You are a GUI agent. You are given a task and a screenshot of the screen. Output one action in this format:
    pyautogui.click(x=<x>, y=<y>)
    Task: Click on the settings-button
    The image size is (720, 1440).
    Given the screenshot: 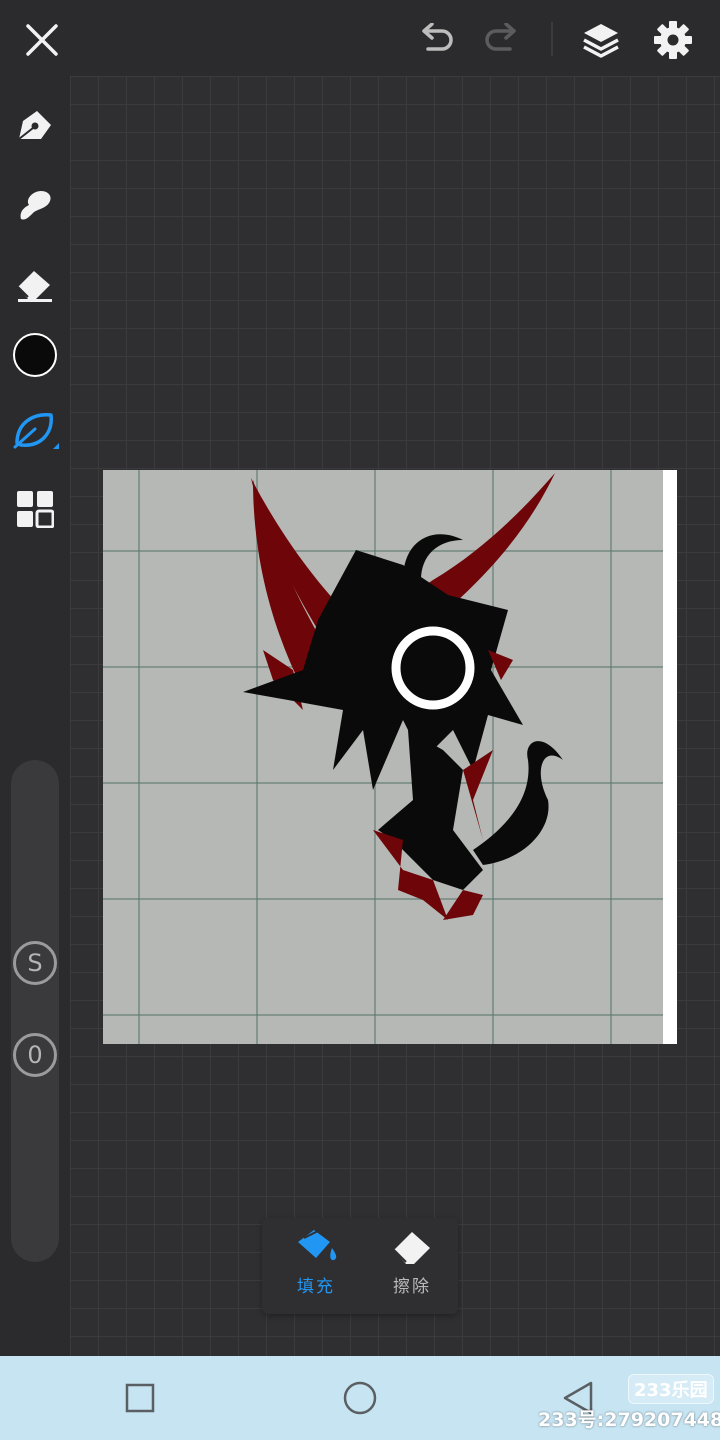 What is the action you would take?
    pyautogui.click(x=673, y=40)
    